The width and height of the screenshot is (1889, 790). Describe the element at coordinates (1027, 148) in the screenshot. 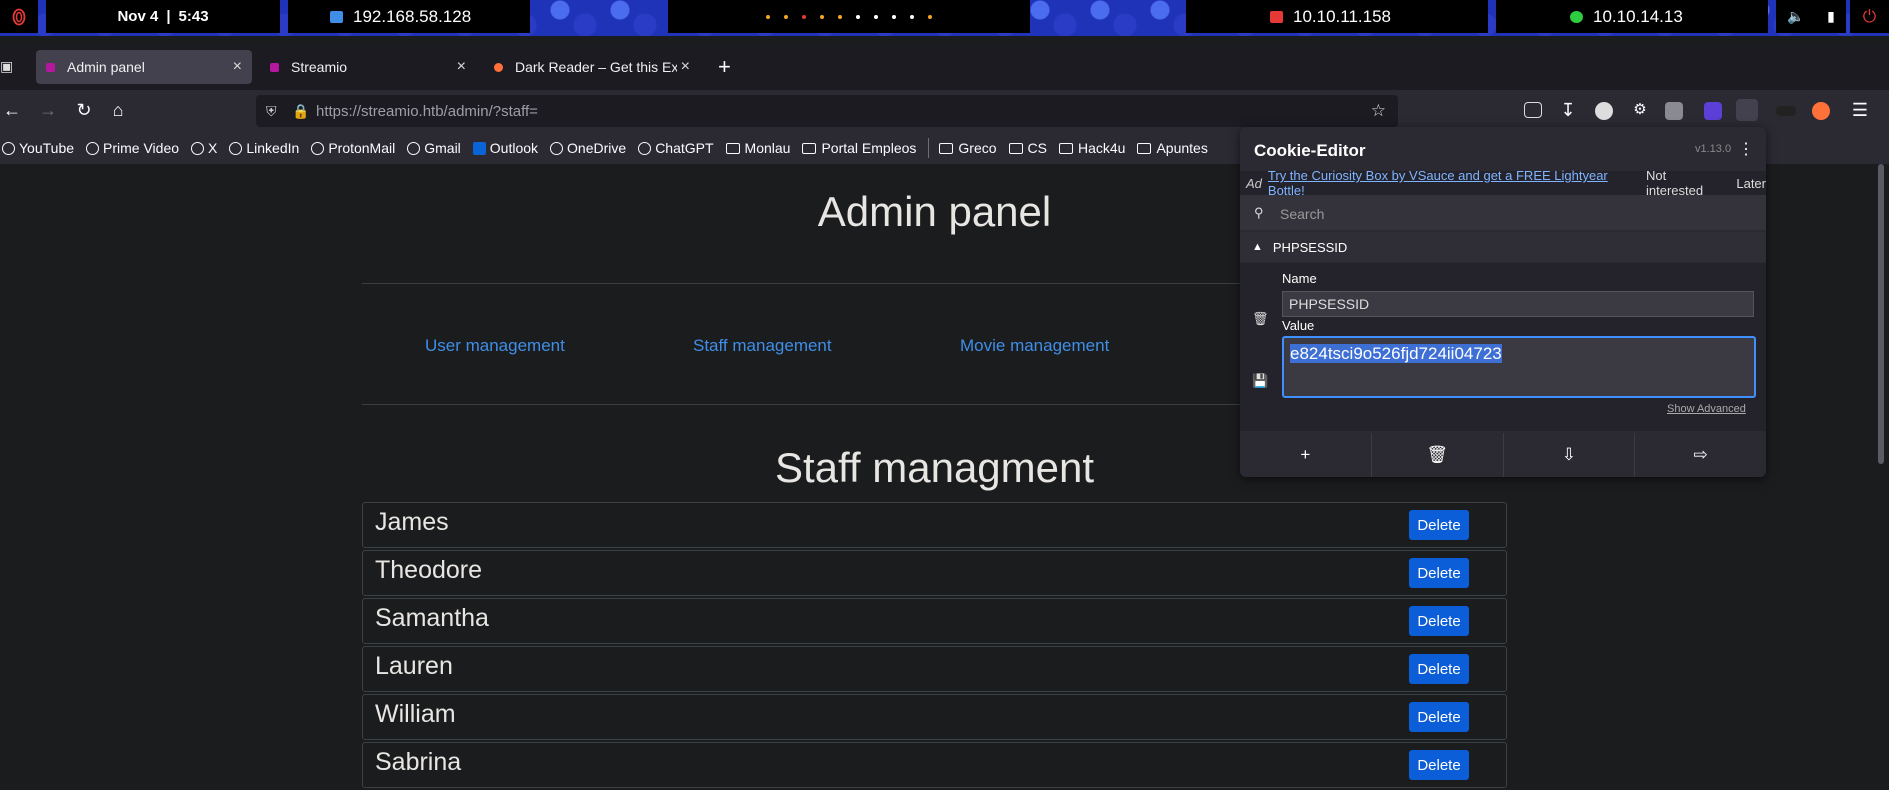

I see `bookmark-cs: CS` at that location.